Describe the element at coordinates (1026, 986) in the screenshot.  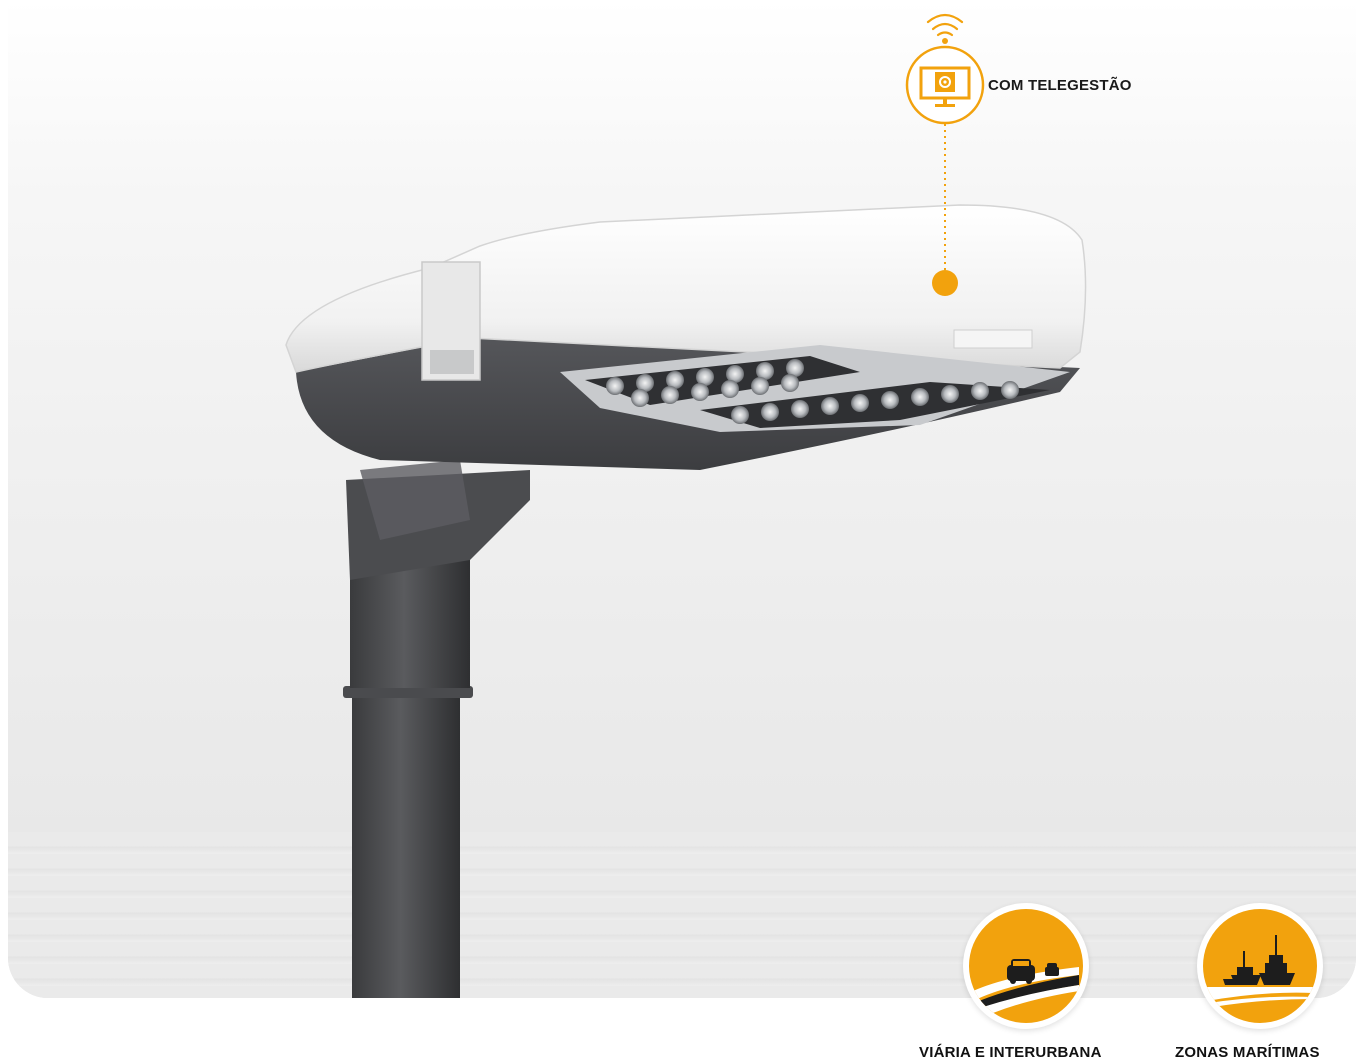
I see `road-cars-icon` at that location.